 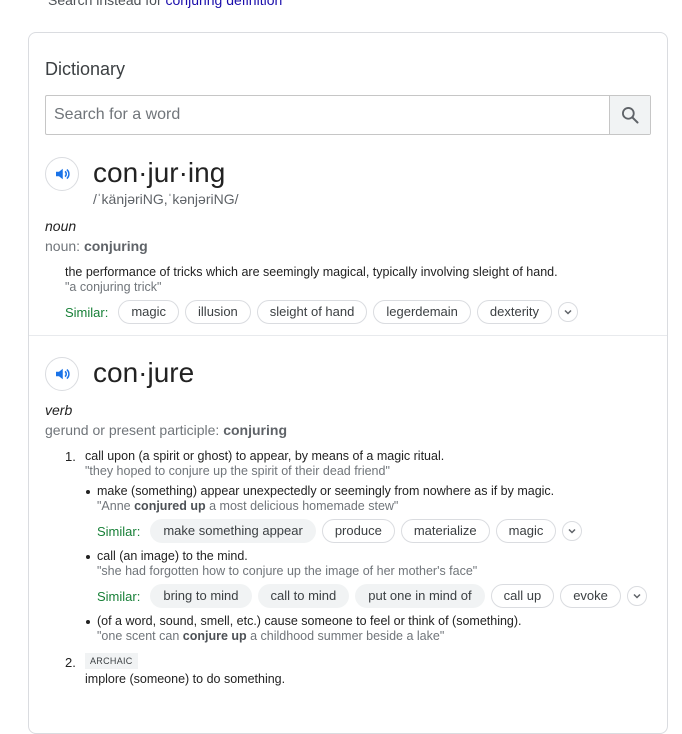 What do you see at coordinates (590, 596) in the screenshot?
I see `similar-chip: evoke` at bounding box center [590, 596].